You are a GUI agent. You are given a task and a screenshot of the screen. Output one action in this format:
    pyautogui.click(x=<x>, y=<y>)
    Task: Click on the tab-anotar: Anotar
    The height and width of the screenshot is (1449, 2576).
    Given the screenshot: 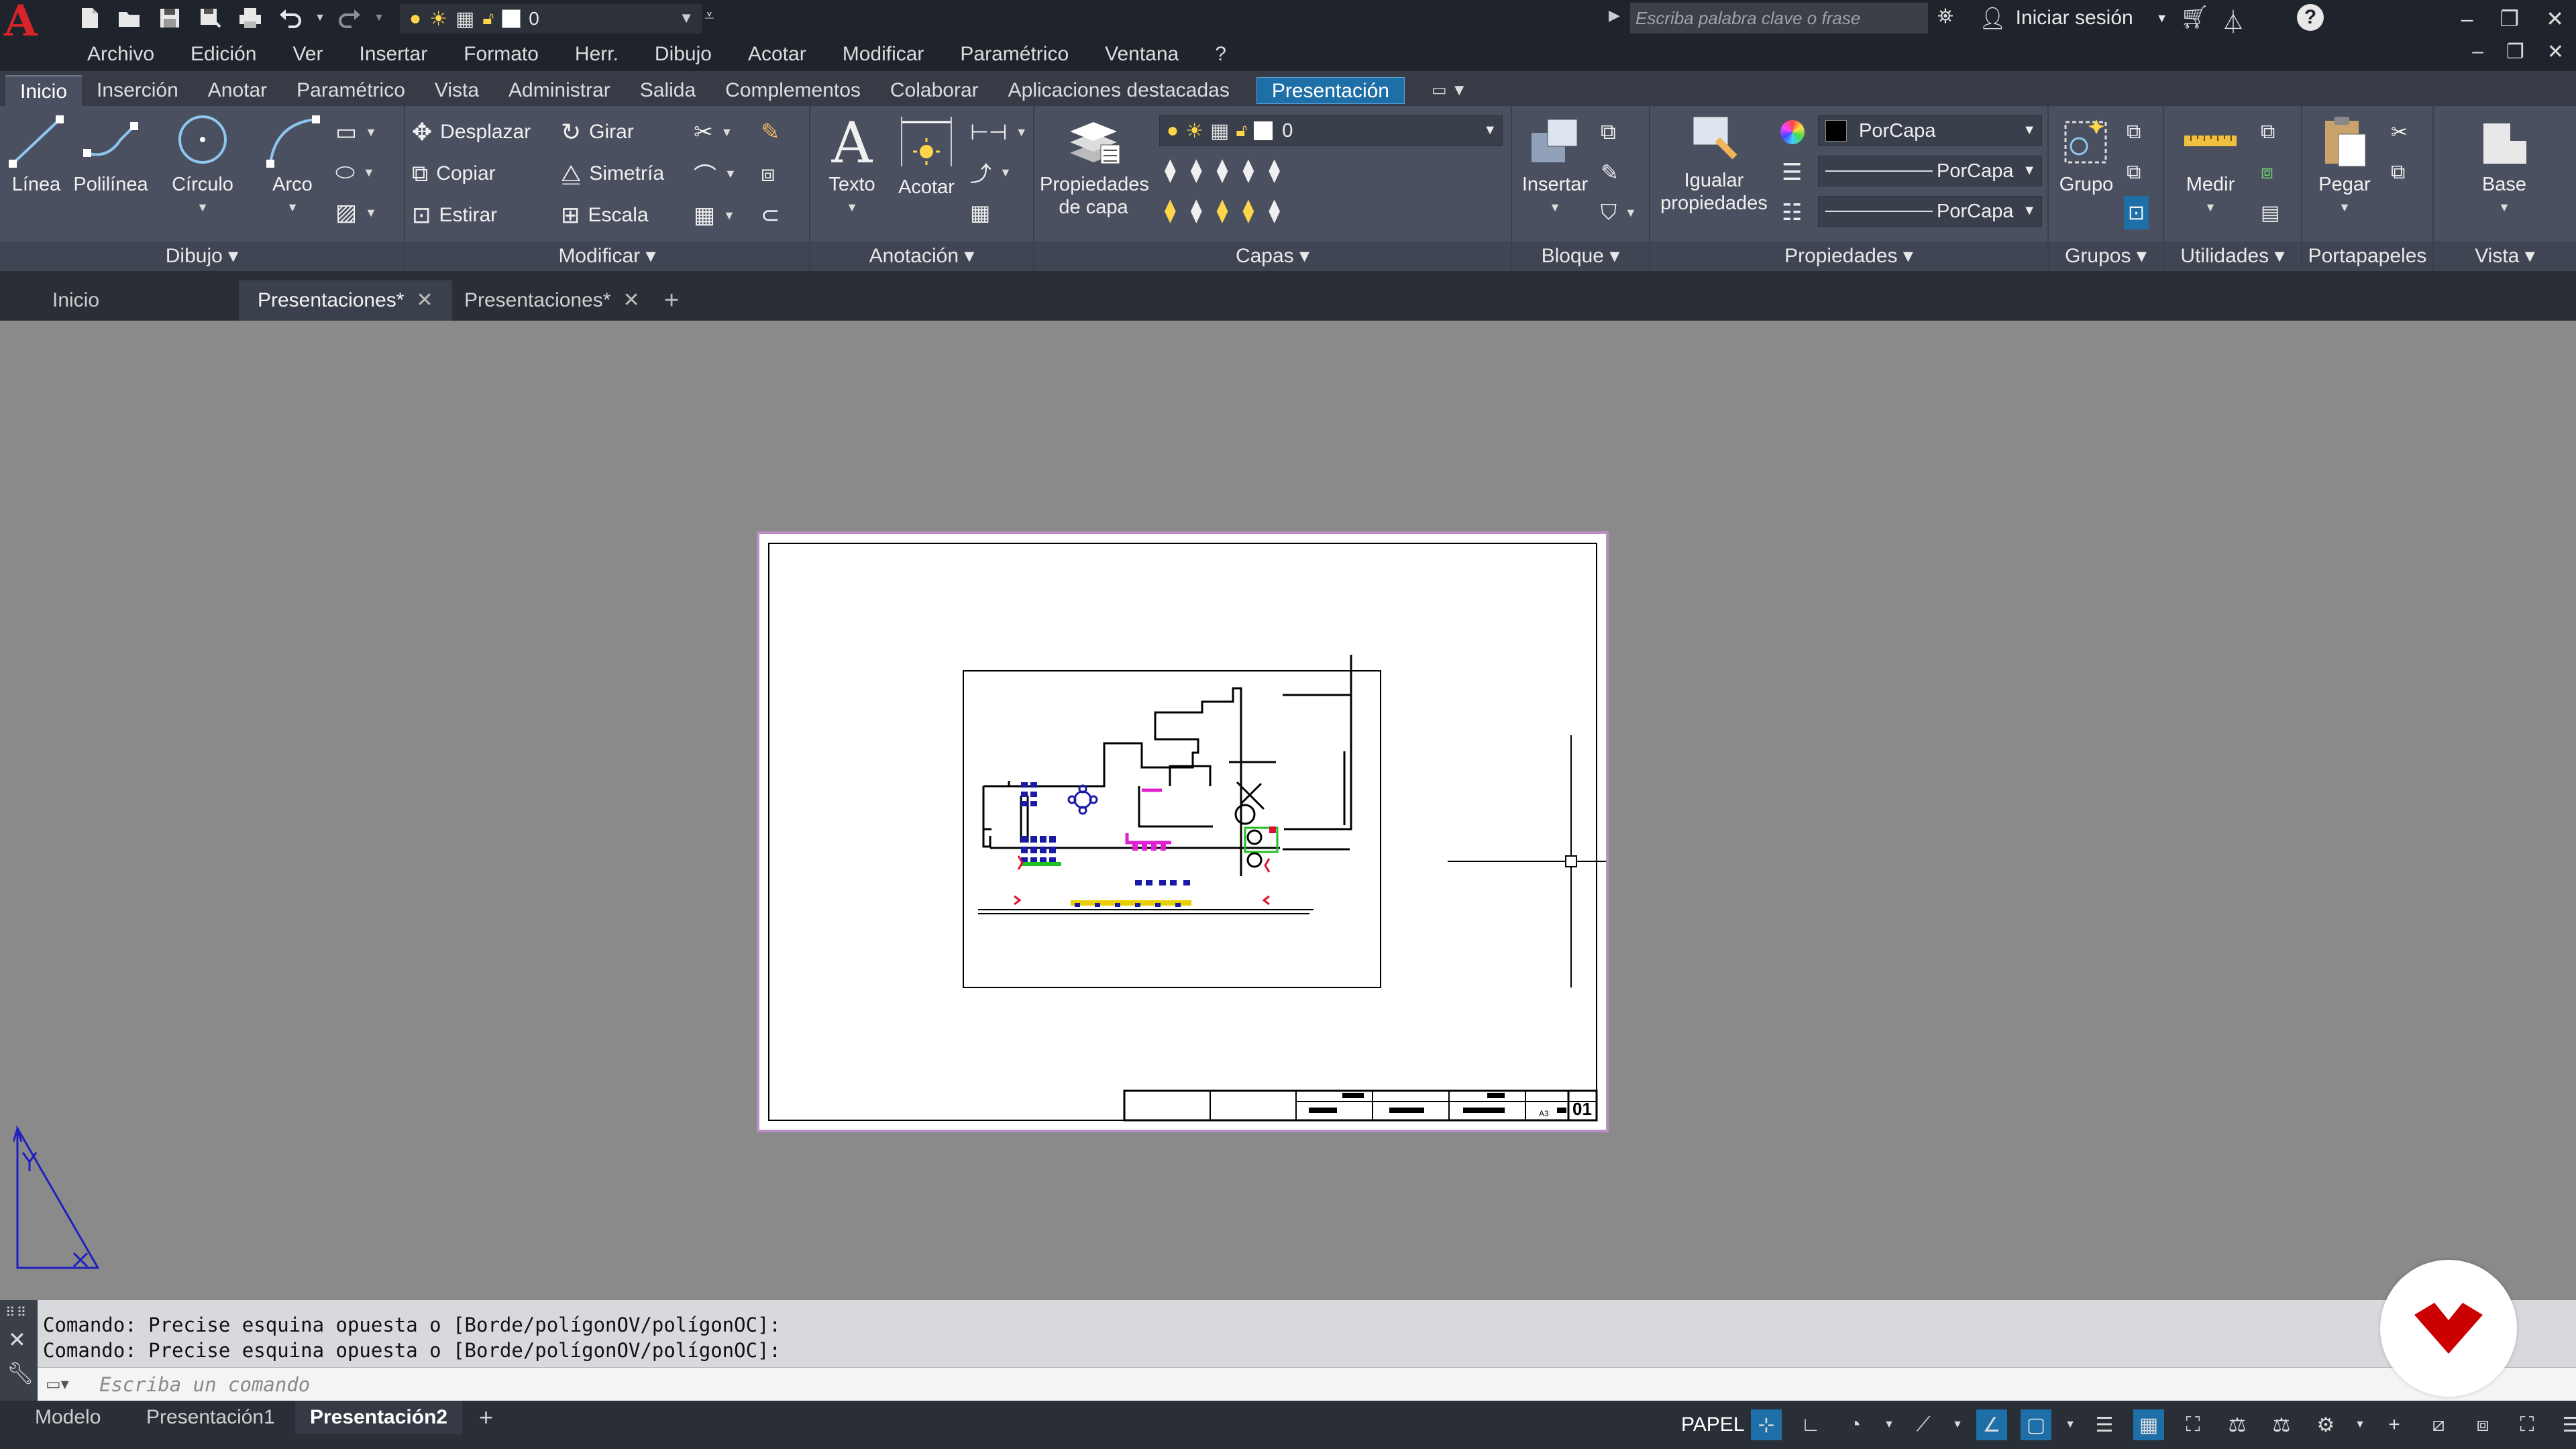 What is the action you would take?
    pyautogui.click(x=237, y=90)
    